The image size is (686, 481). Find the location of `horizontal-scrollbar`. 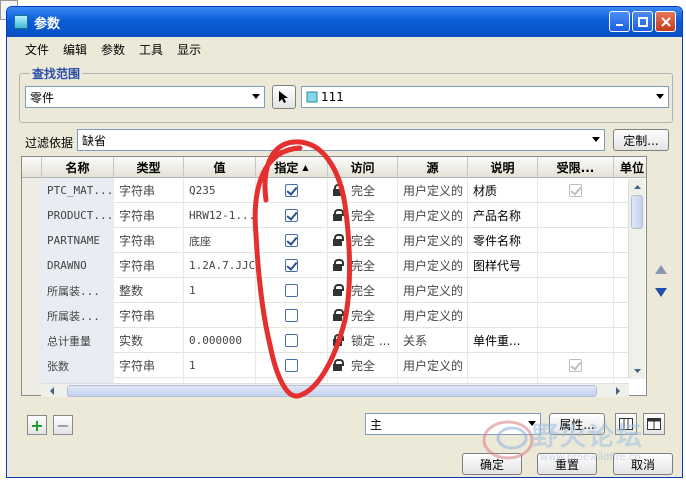

horizontal-scrollbar is located at coordinates (335, 390).